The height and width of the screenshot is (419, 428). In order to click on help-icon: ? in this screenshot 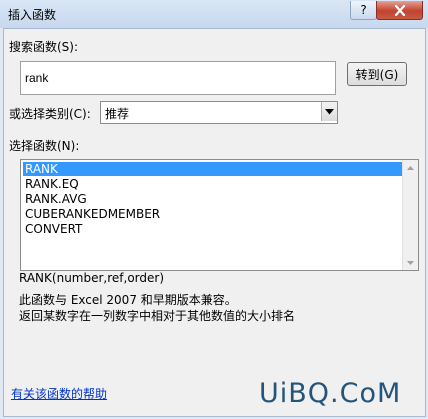, I will do `click(363, 10)`.